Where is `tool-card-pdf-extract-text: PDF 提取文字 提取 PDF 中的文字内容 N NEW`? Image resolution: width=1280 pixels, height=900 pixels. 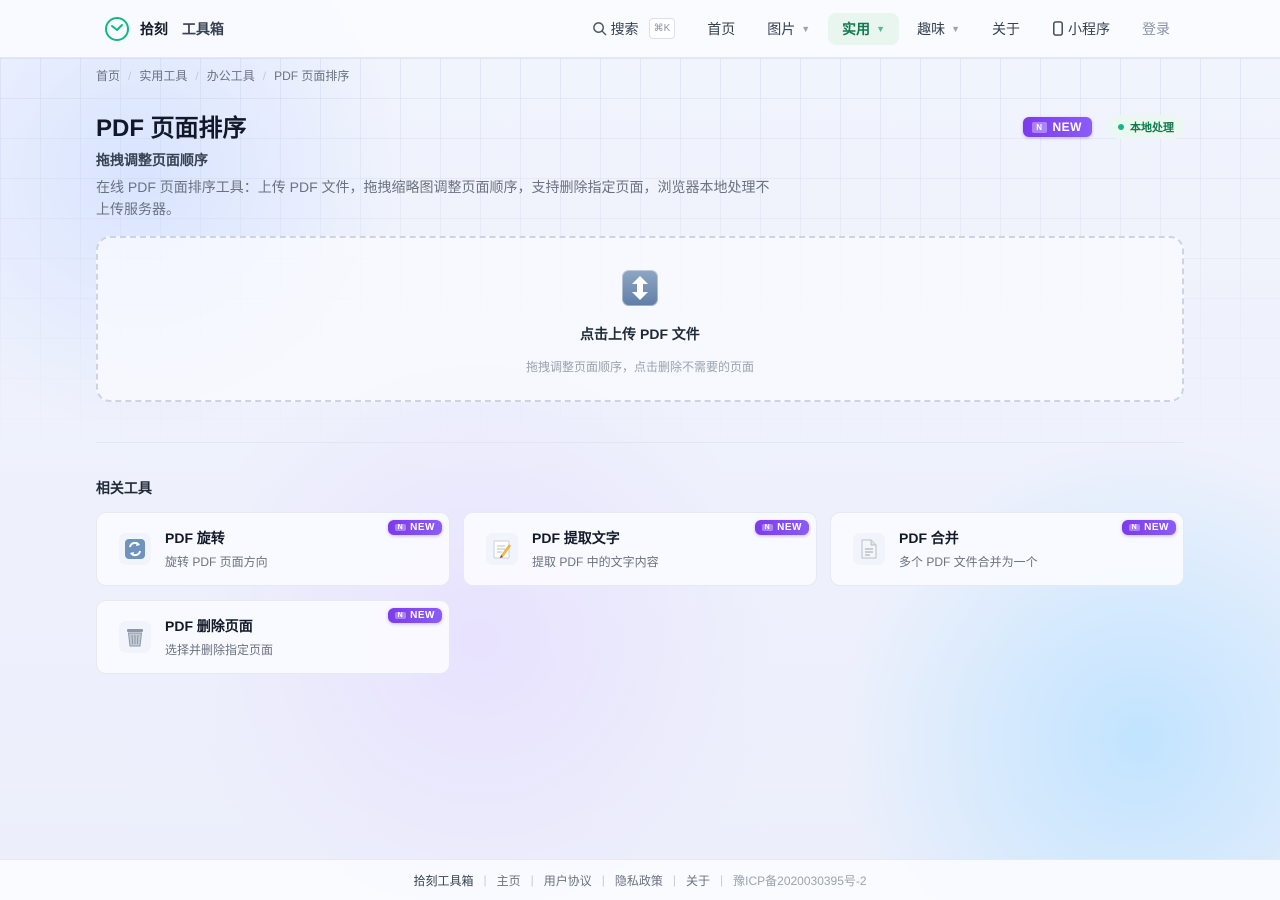
tool-card-pdf-extract-text: PDF 提取文字 提取 PDF 中的文字内容 N NEW is located at coordinates (640, 549).